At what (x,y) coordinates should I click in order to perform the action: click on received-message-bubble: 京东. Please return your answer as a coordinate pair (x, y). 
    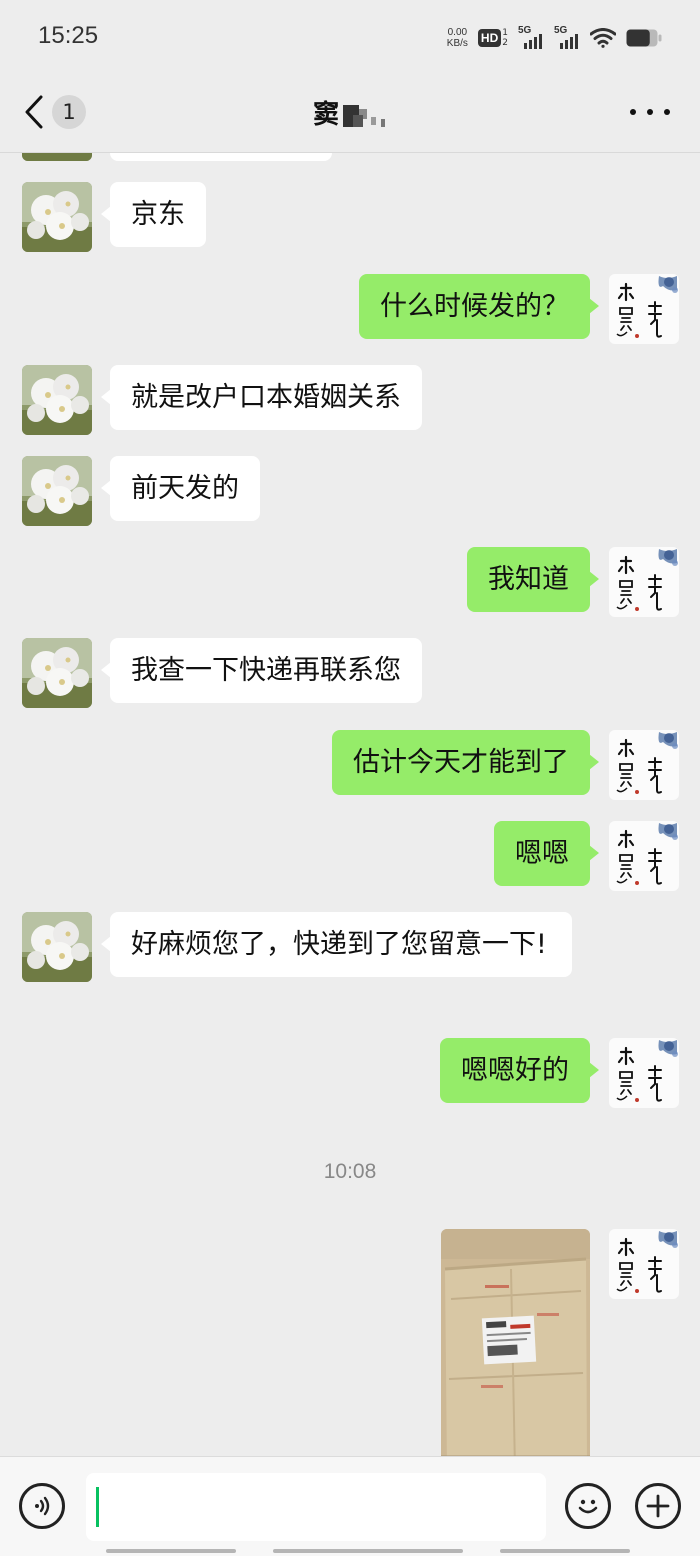
    Looking at the image, I should click on (153, 214).